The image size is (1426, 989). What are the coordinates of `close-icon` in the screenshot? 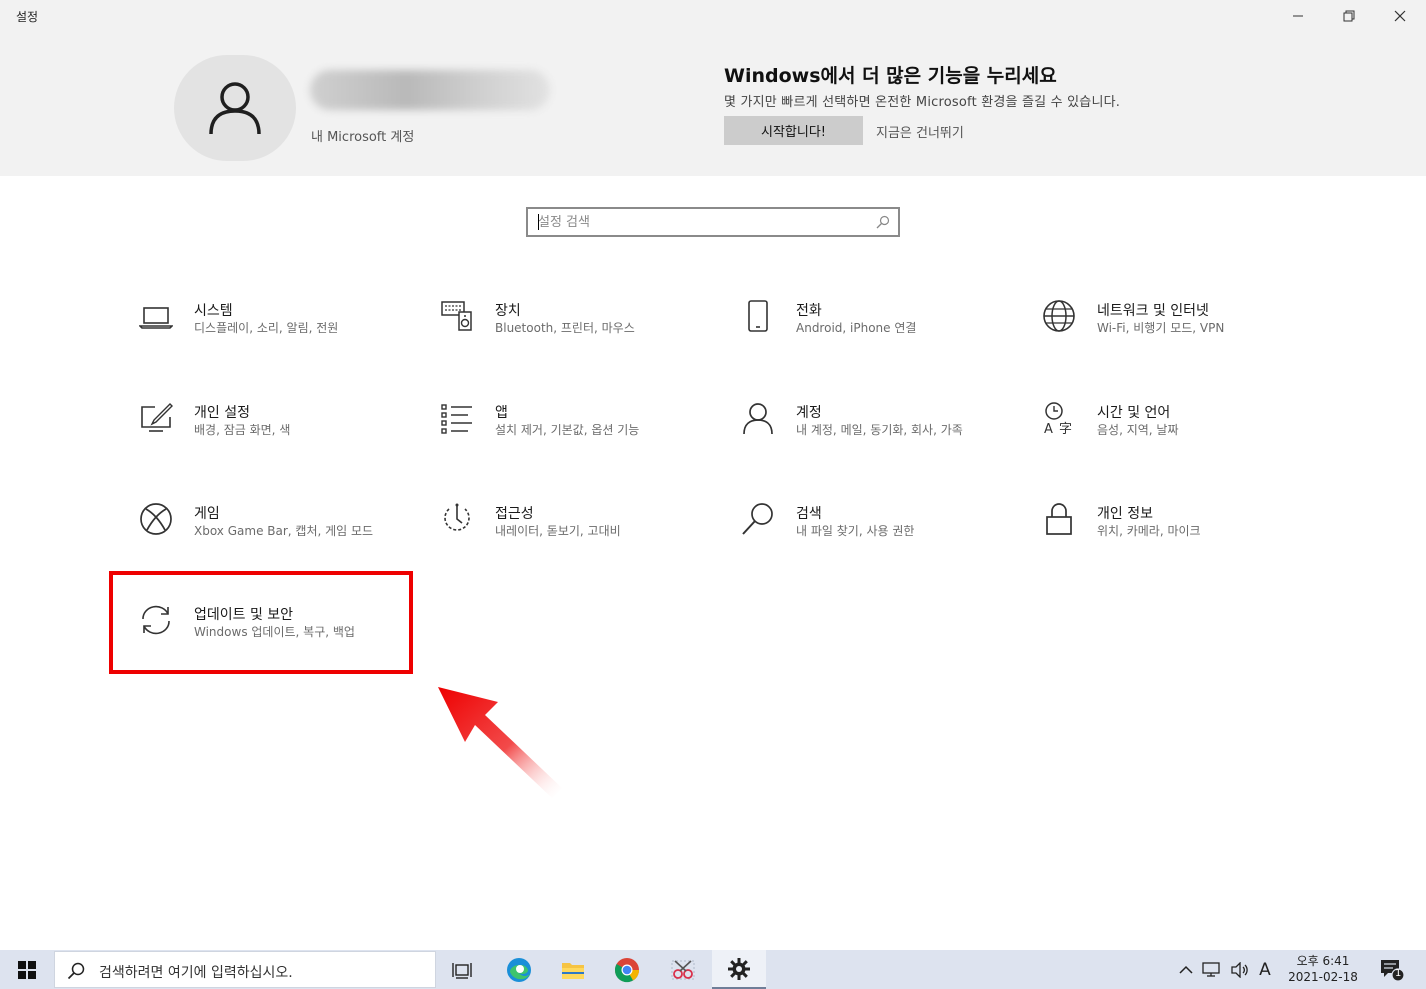 It's located at (1400, 16).